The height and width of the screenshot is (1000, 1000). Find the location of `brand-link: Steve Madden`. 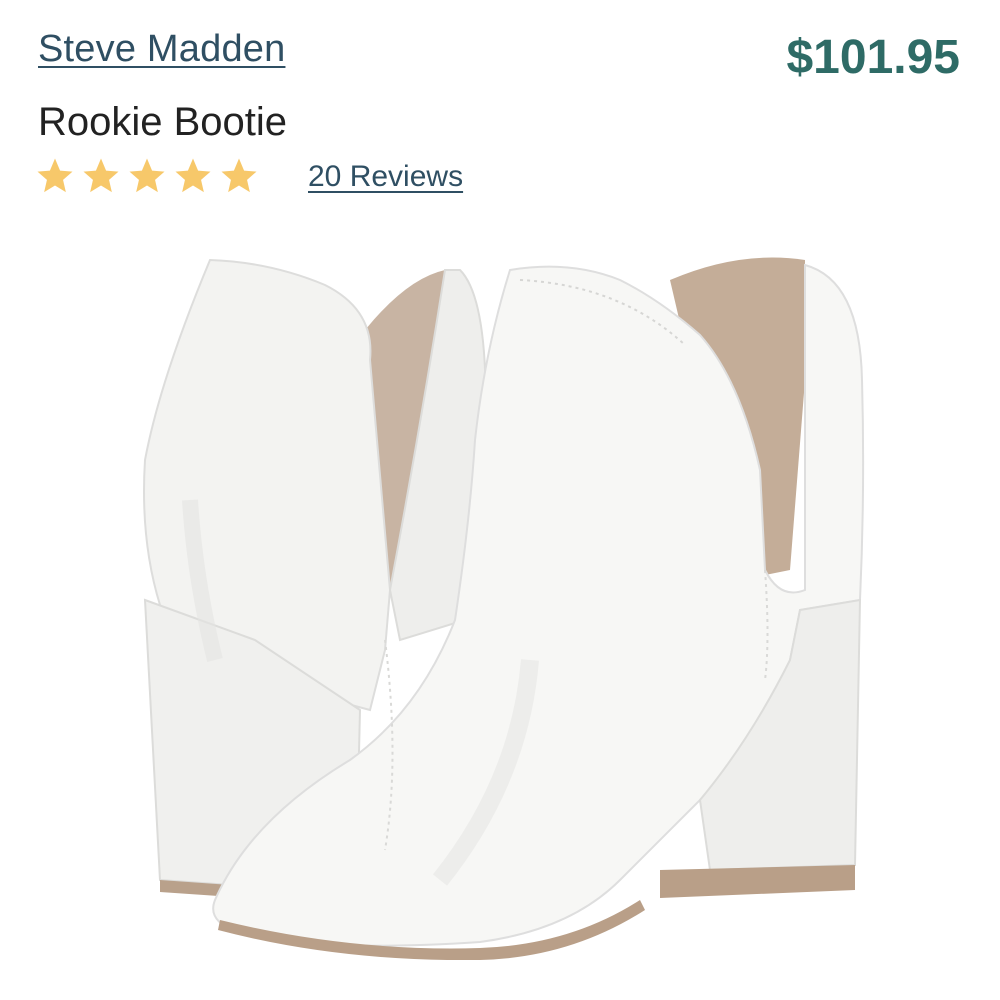

brand-link: Steve Madden is located at coordinates (161, 49).